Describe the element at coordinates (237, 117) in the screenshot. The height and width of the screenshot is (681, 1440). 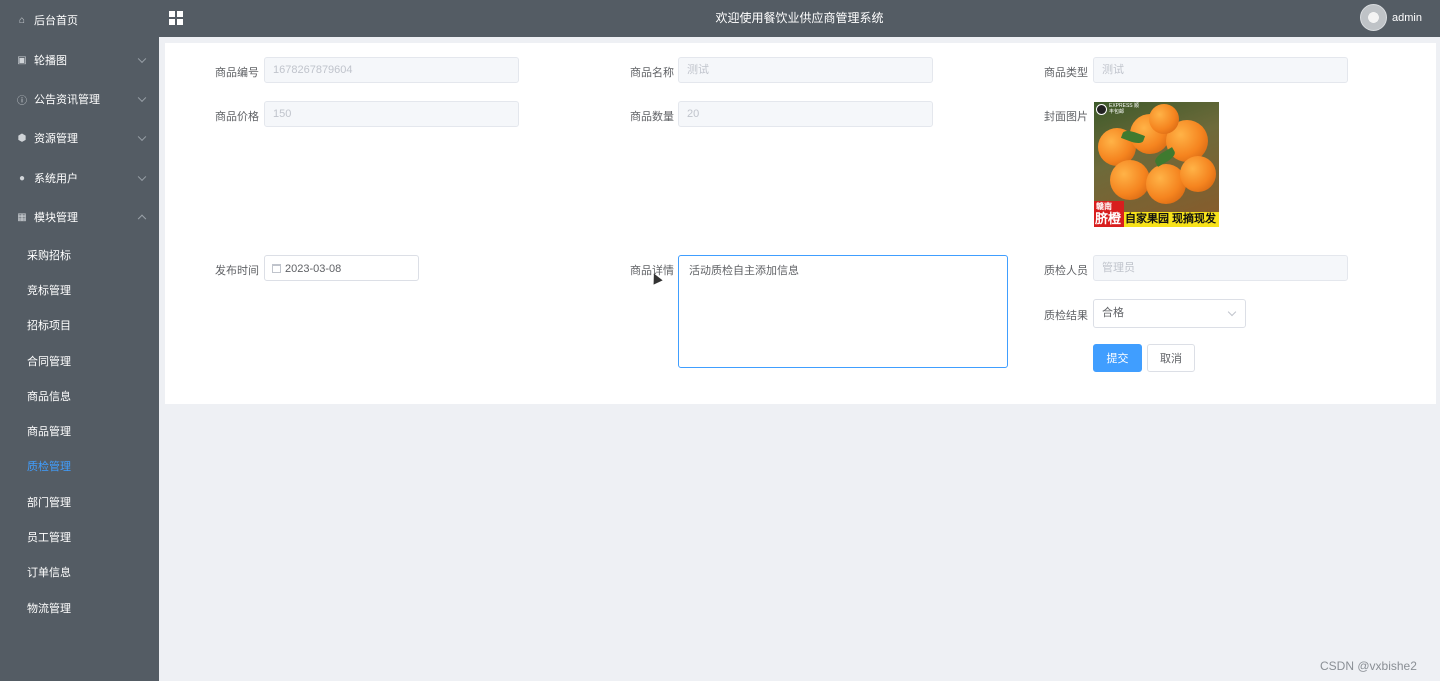
I see `product-price-label: 商品价格` at that location.